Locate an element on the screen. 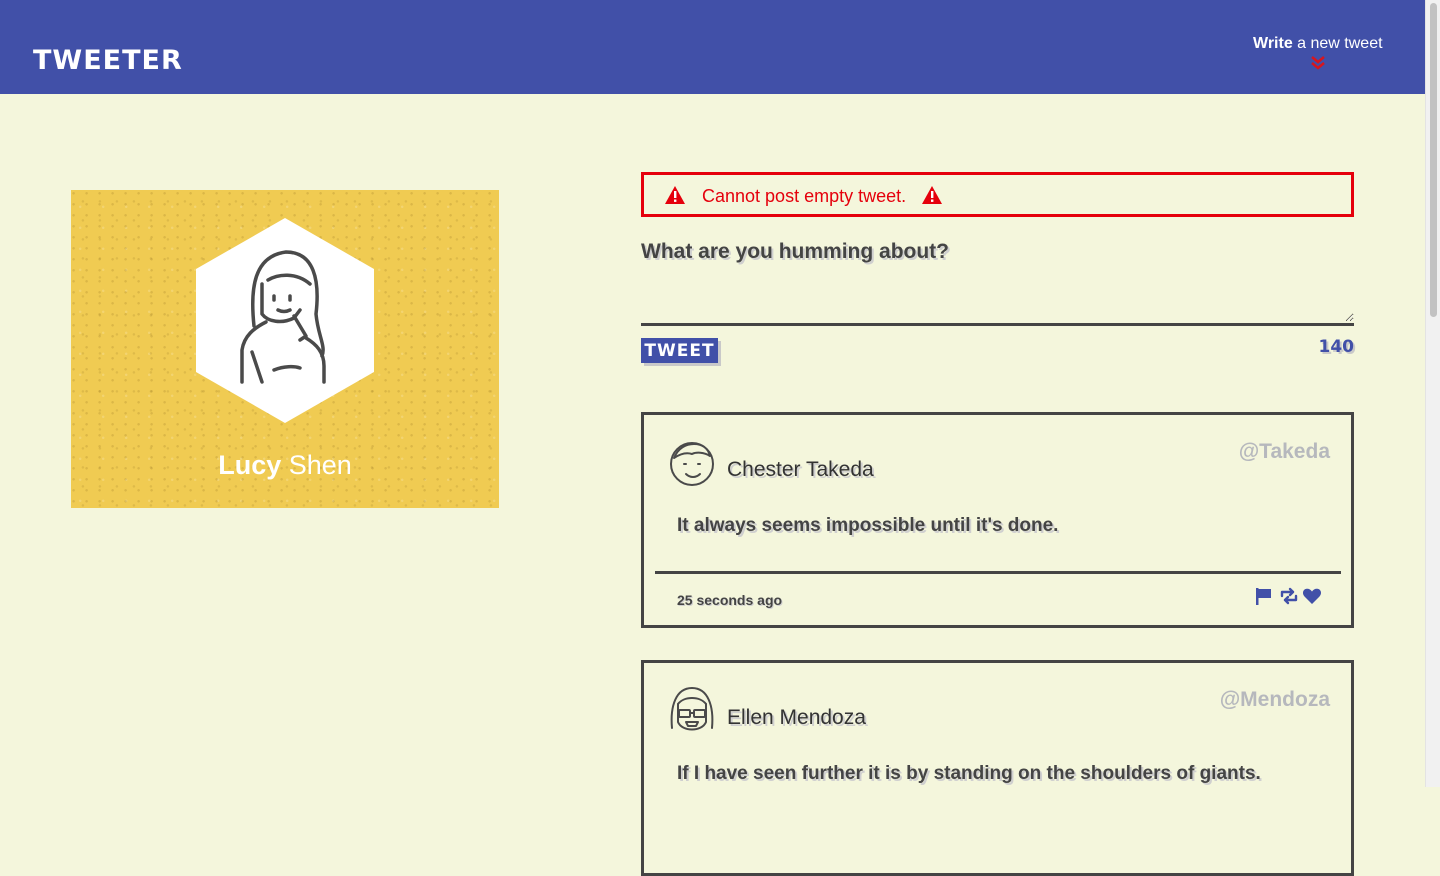 The height and width of the screenshot is (876, 1440). girl-avatar-icon is located at coordinates (285, 320).